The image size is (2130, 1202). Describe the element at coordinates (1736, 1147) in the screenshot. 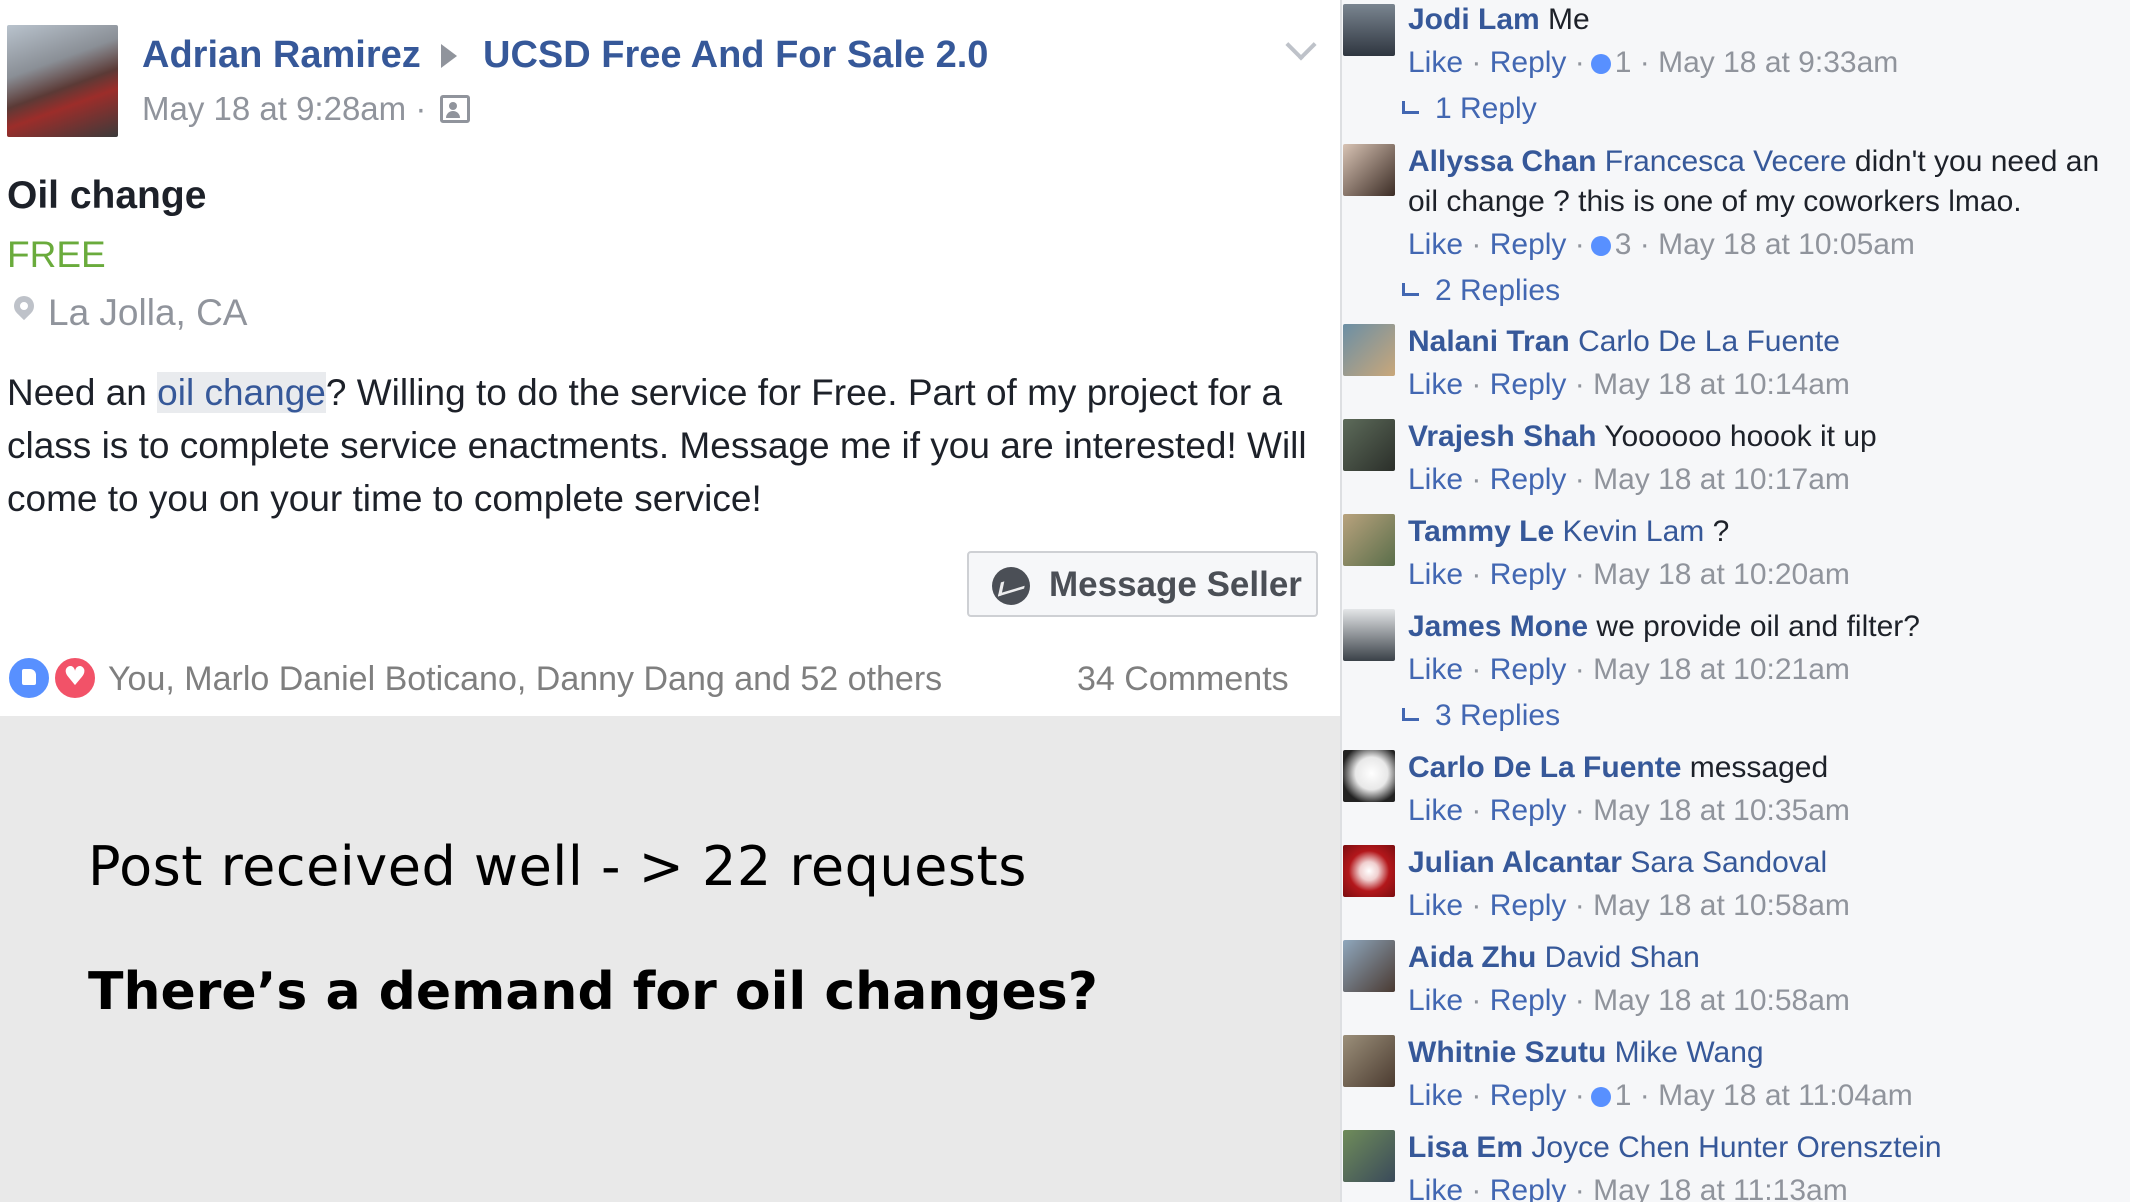

I see `tagged-friend-link: Joyce Chen Hunter Orensztein` at that location.